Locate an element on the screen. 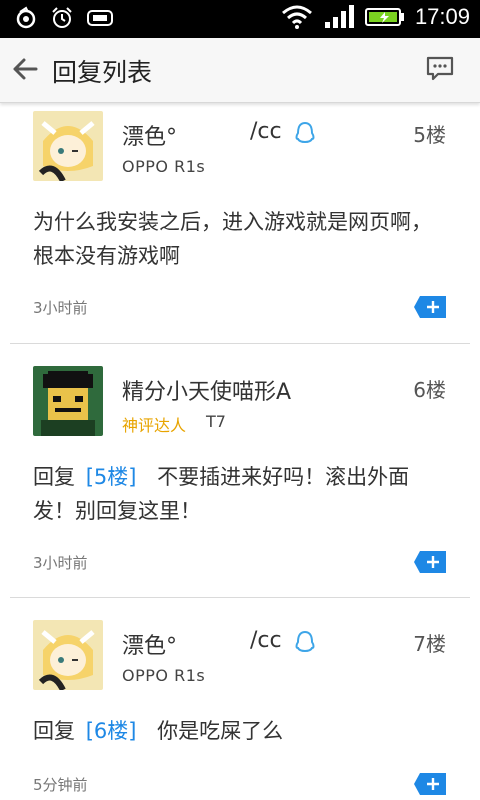 This screenshot has height=800, width=480. message-icon is located at coordinates (440, 69).